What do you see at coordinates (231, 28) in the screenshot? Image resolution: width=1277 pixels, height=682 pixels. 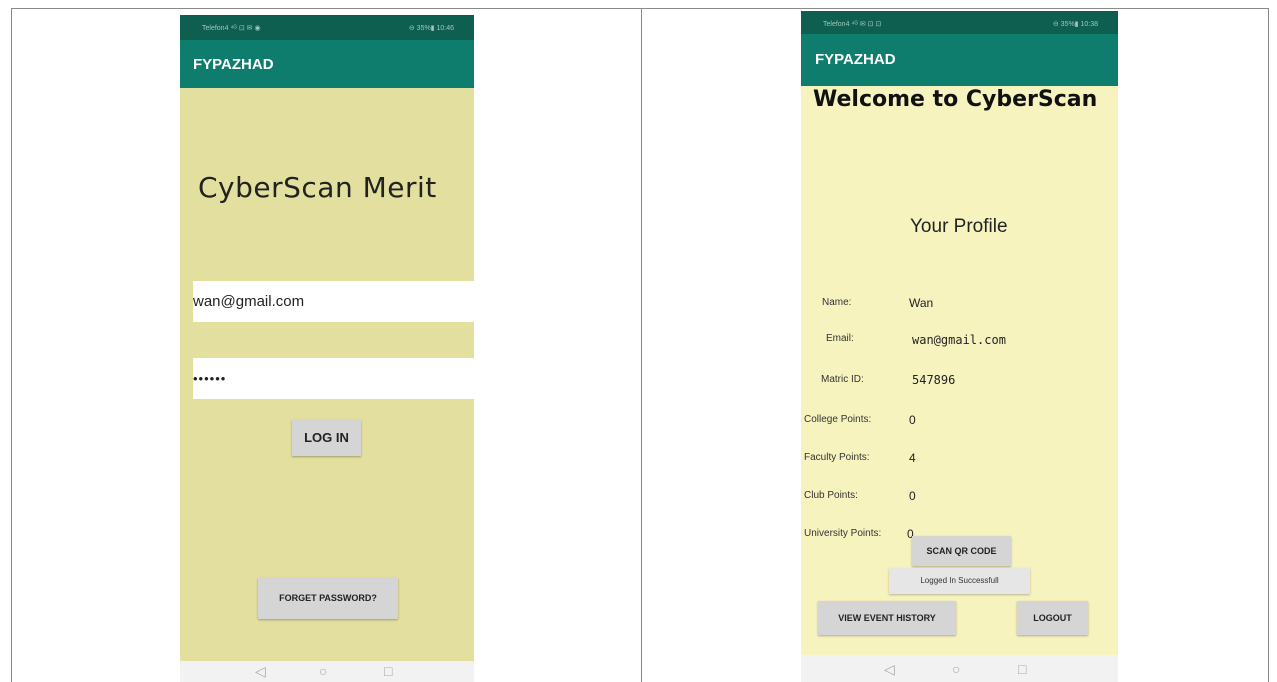 I see `status-left-info: Telefon4 ⁴ᴳ ⊡ ✉ ◉` at bounding box center [231, 28].